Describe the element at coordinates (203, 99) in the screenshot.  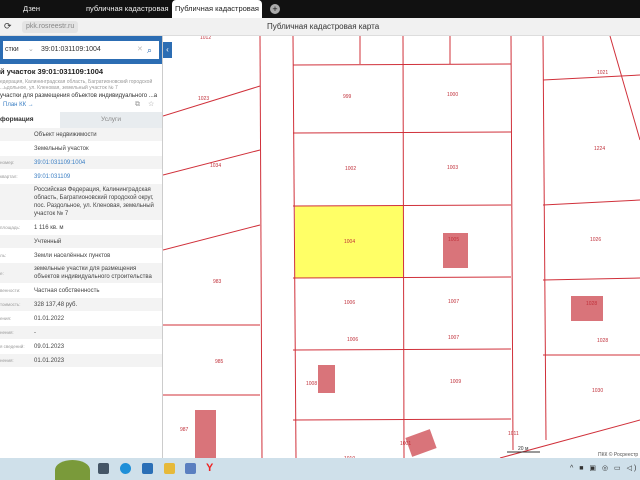
I see `parcel-label: 1023` at that location.